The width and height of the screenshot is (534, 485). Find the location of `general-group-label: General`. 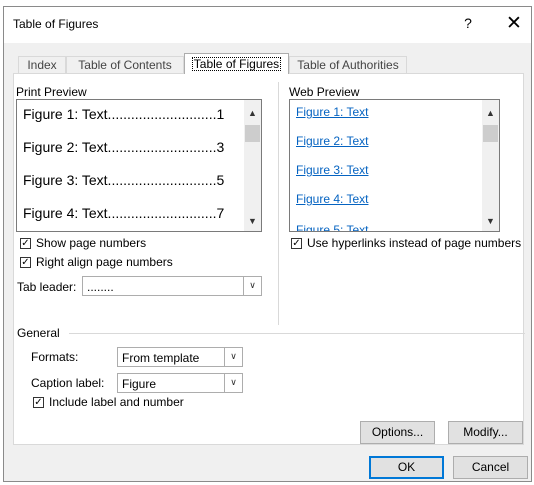

general-group-label: General is located at coordinates (38, 333).